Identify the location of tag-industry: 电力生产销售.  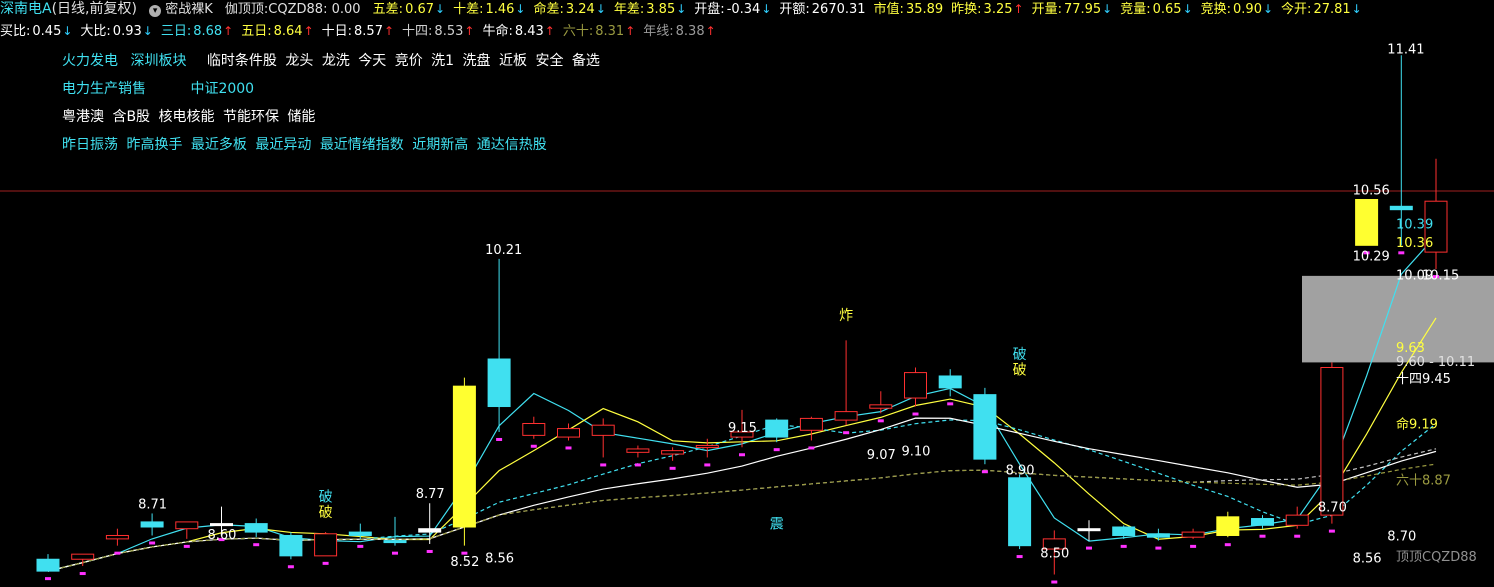
(104, 89).